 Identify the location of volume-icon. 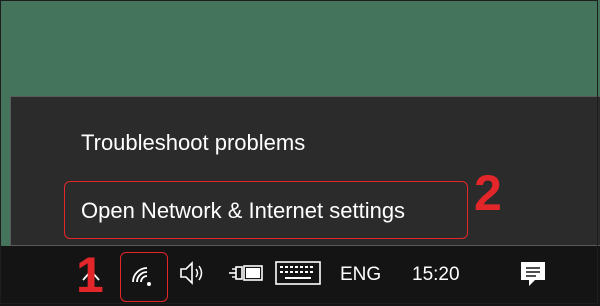
(193, 273).